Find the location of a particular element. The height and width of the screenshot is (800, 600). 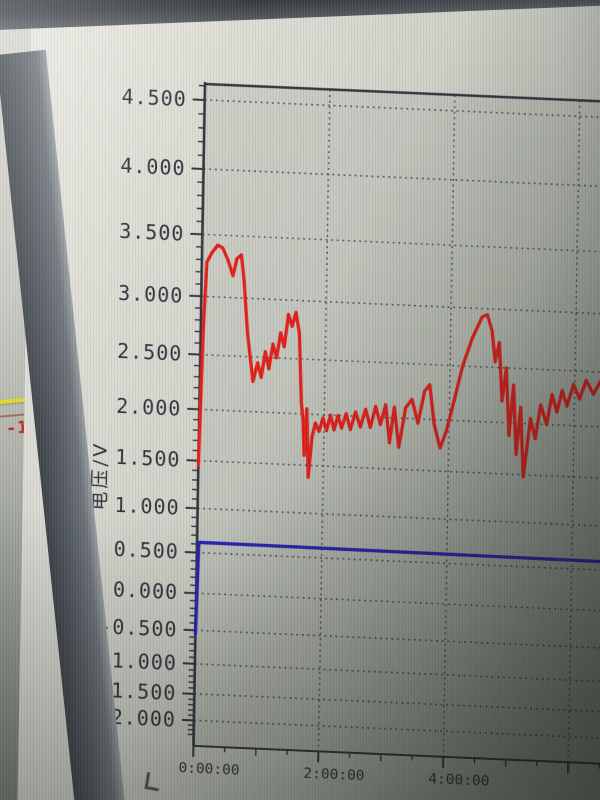

y-tick-label: 3.000 is located at coordinates (151, 294).